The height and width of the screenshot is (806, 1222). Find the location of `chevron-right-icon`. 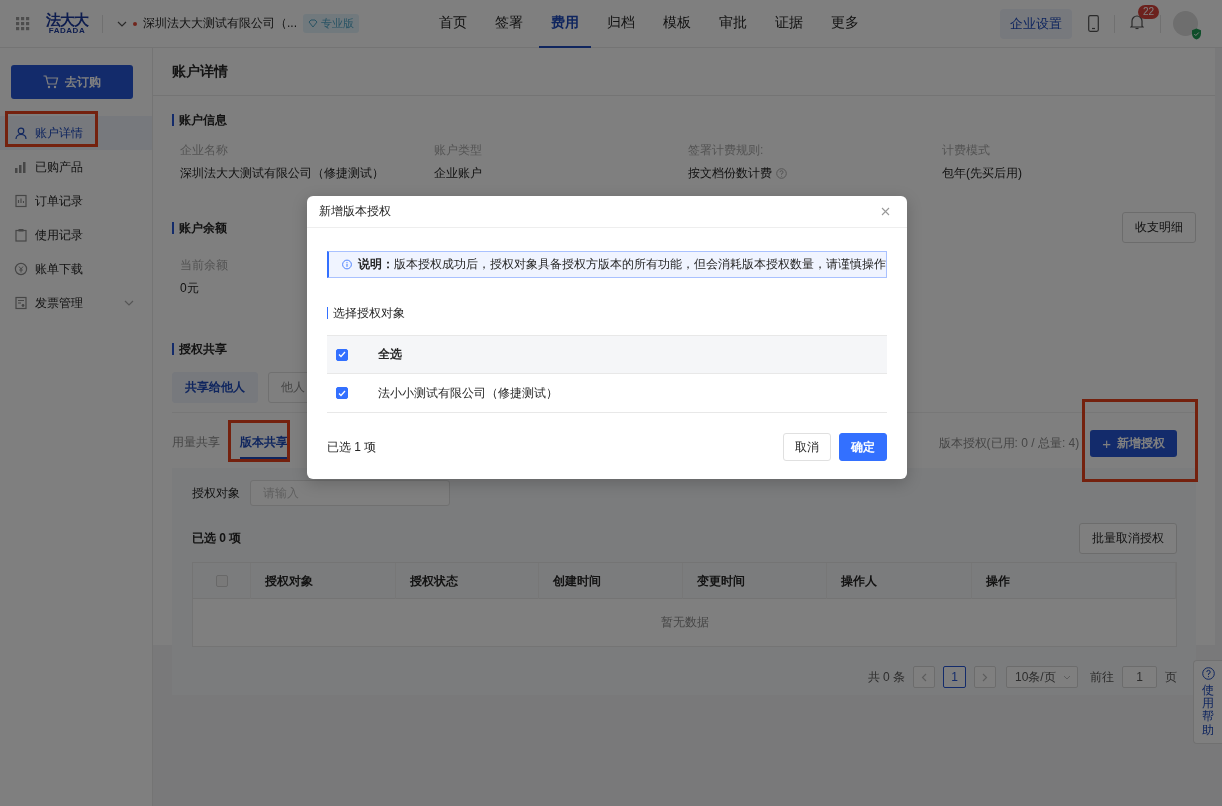

chevron-right-icon is located at coordinates (985, 677).